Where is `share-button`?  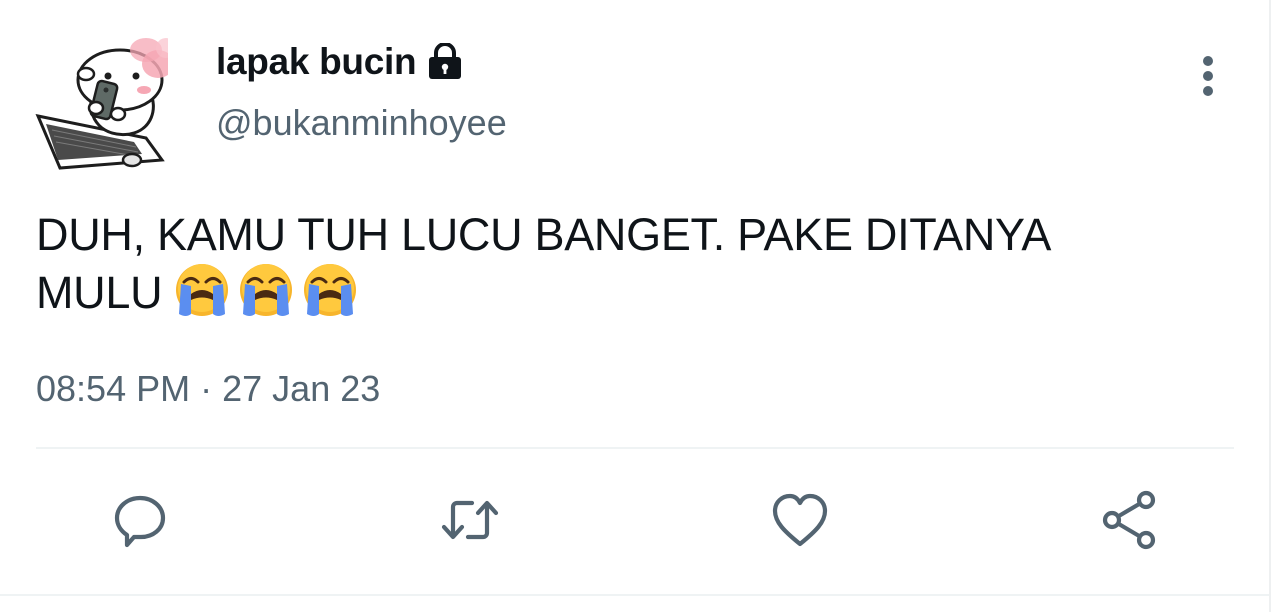
share-button is located at coordinates (1130, 520).